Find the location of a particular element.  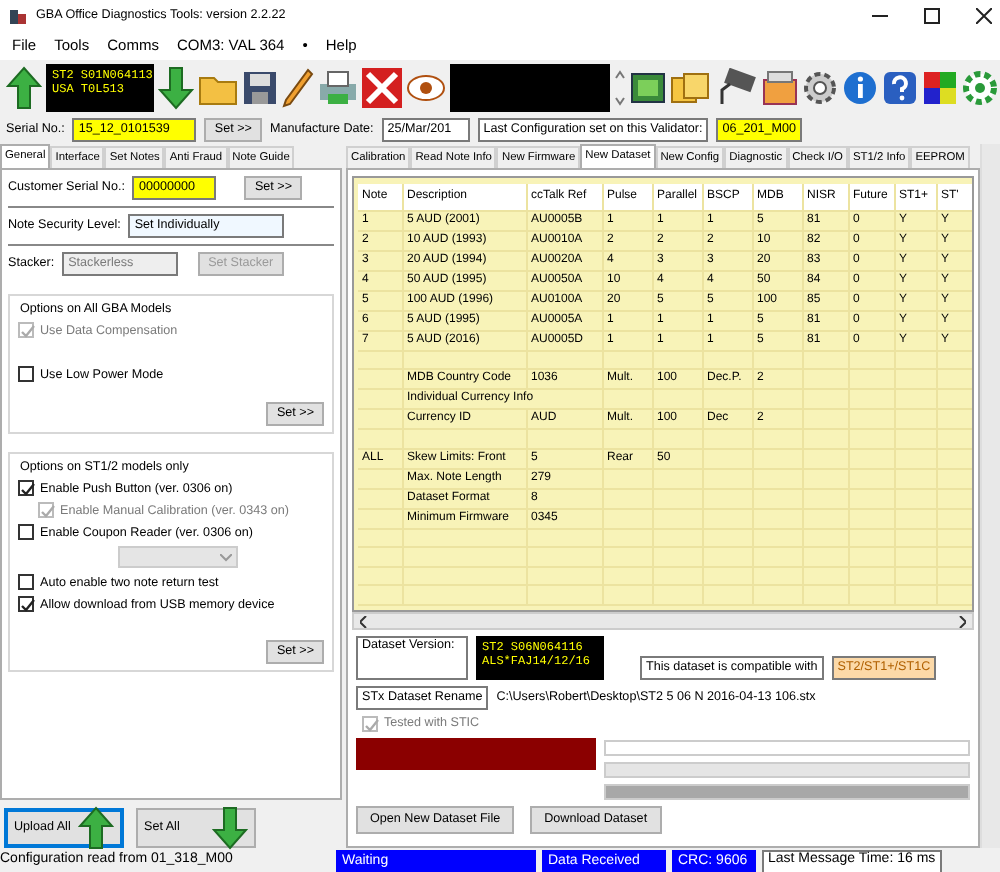

info-icon is located at coordinates (860, 87).